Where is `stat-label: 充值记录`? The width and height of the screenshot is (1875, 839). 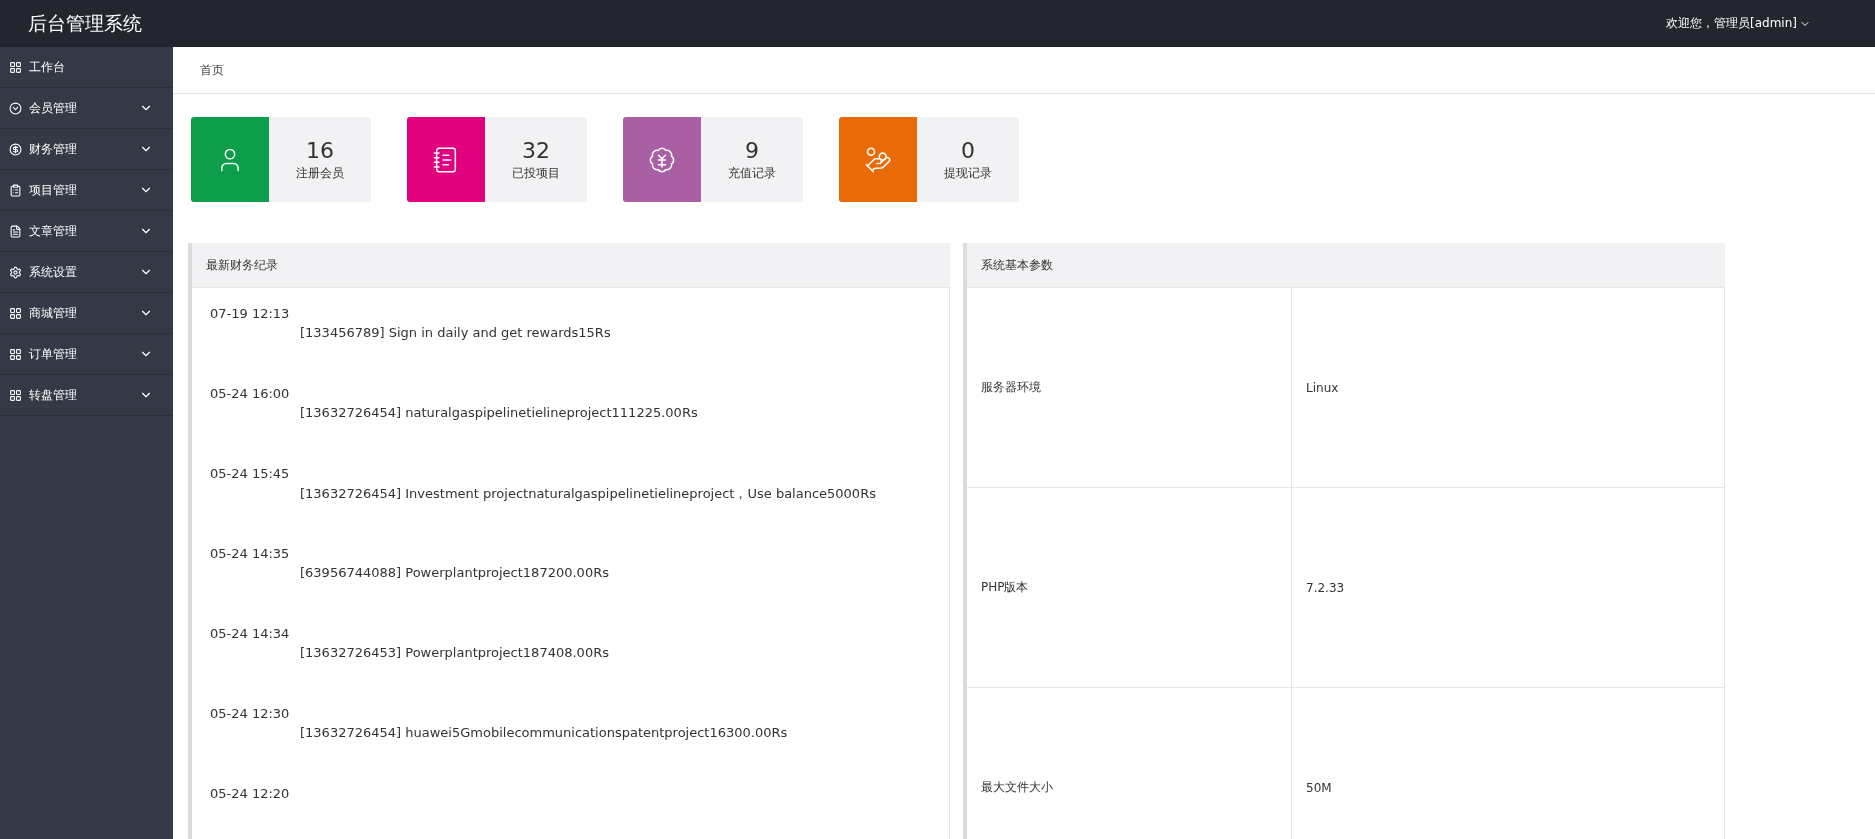
stat-label: 充值记录 is located at coordinates (752, 173).